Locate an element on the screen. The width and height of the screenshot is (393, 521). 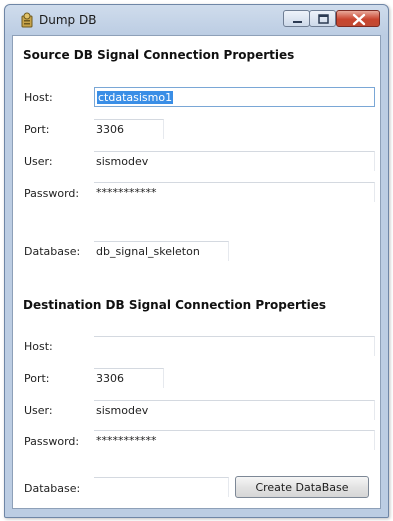
destination-port-field: 3306 is located at coordinates (129, 378).